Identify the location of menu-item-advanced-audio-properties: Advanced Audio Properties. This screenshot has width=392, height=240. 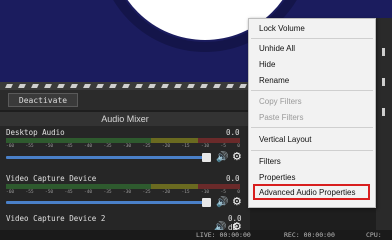
(307, 193).